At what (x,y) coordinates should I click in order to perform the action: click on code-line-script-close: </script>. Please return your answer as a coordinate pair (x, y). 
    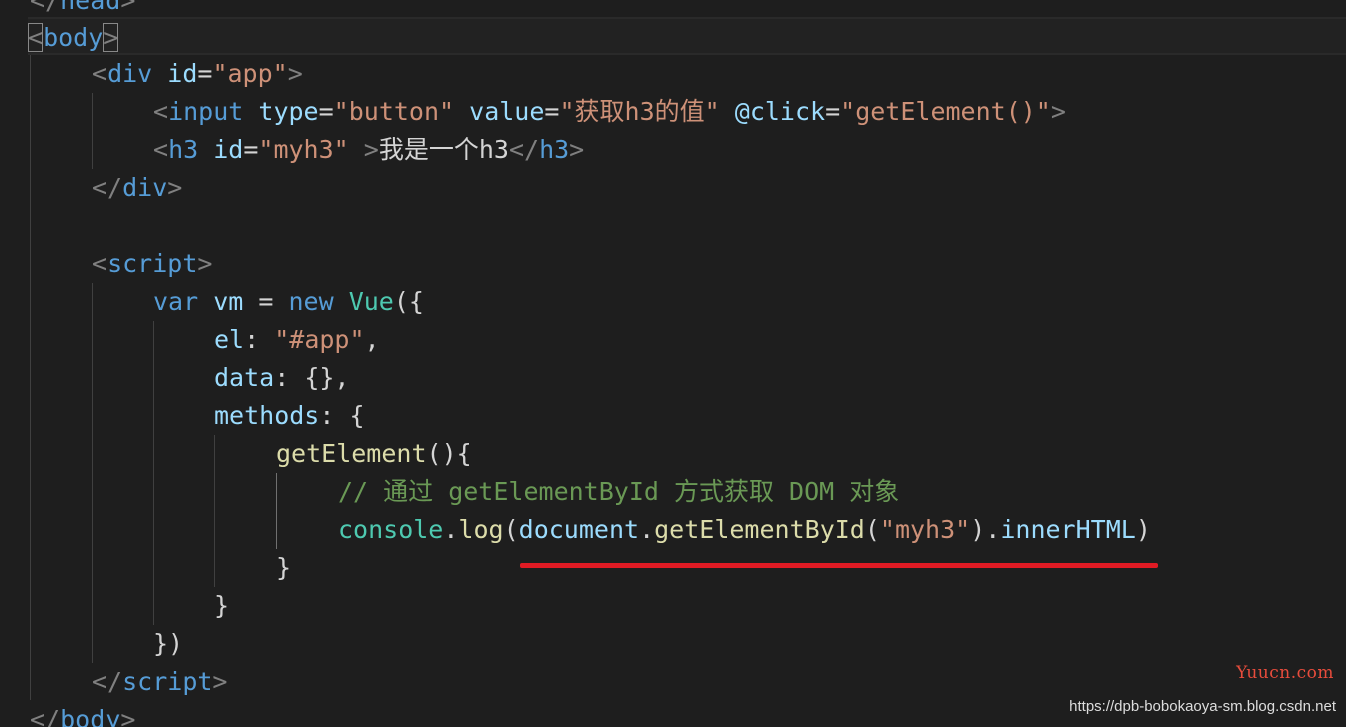
    Looking at the image, I should click on (159, 682).